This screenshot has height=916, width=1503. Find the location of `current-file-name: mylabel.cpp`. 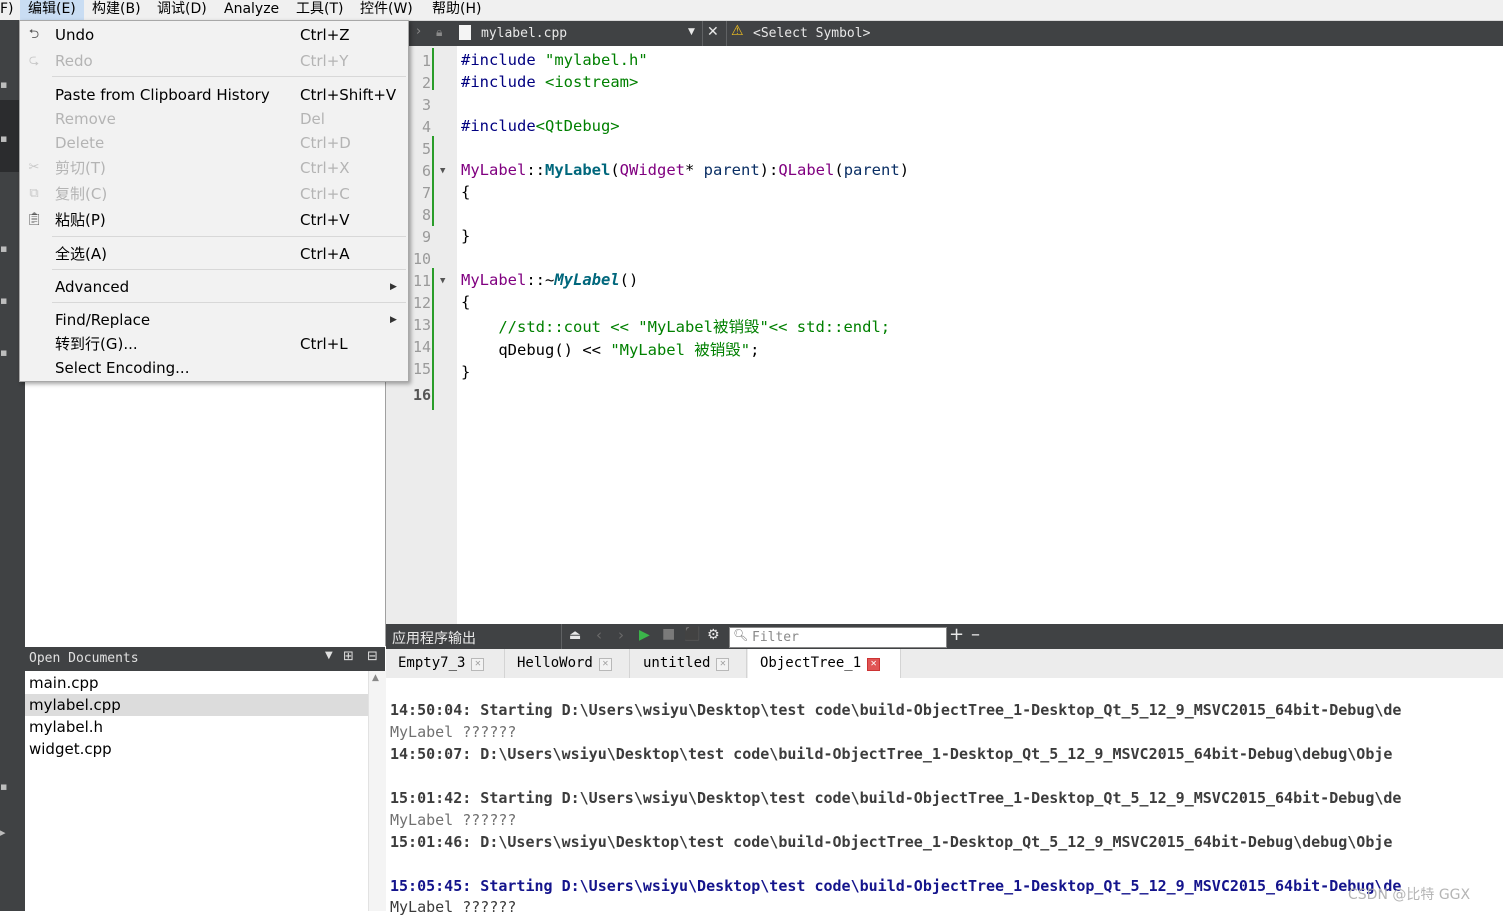

current-file-name: mylabel.cpp is located at coordinates (524, 33).